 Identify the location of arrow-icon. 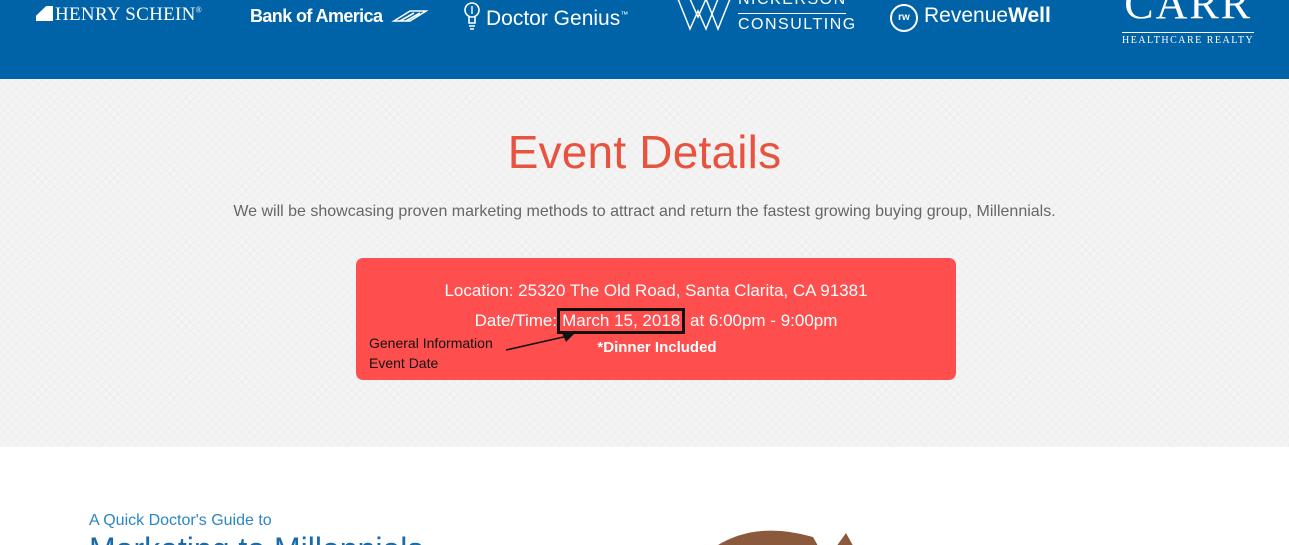
(539, 342).